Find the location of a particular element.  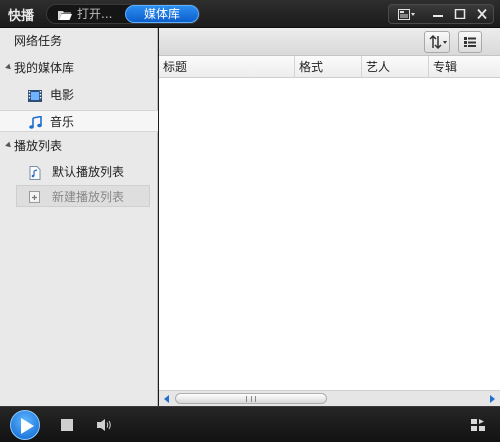

sidebar-item-label: 我的媒体库 is located at coordinates (44, 68).